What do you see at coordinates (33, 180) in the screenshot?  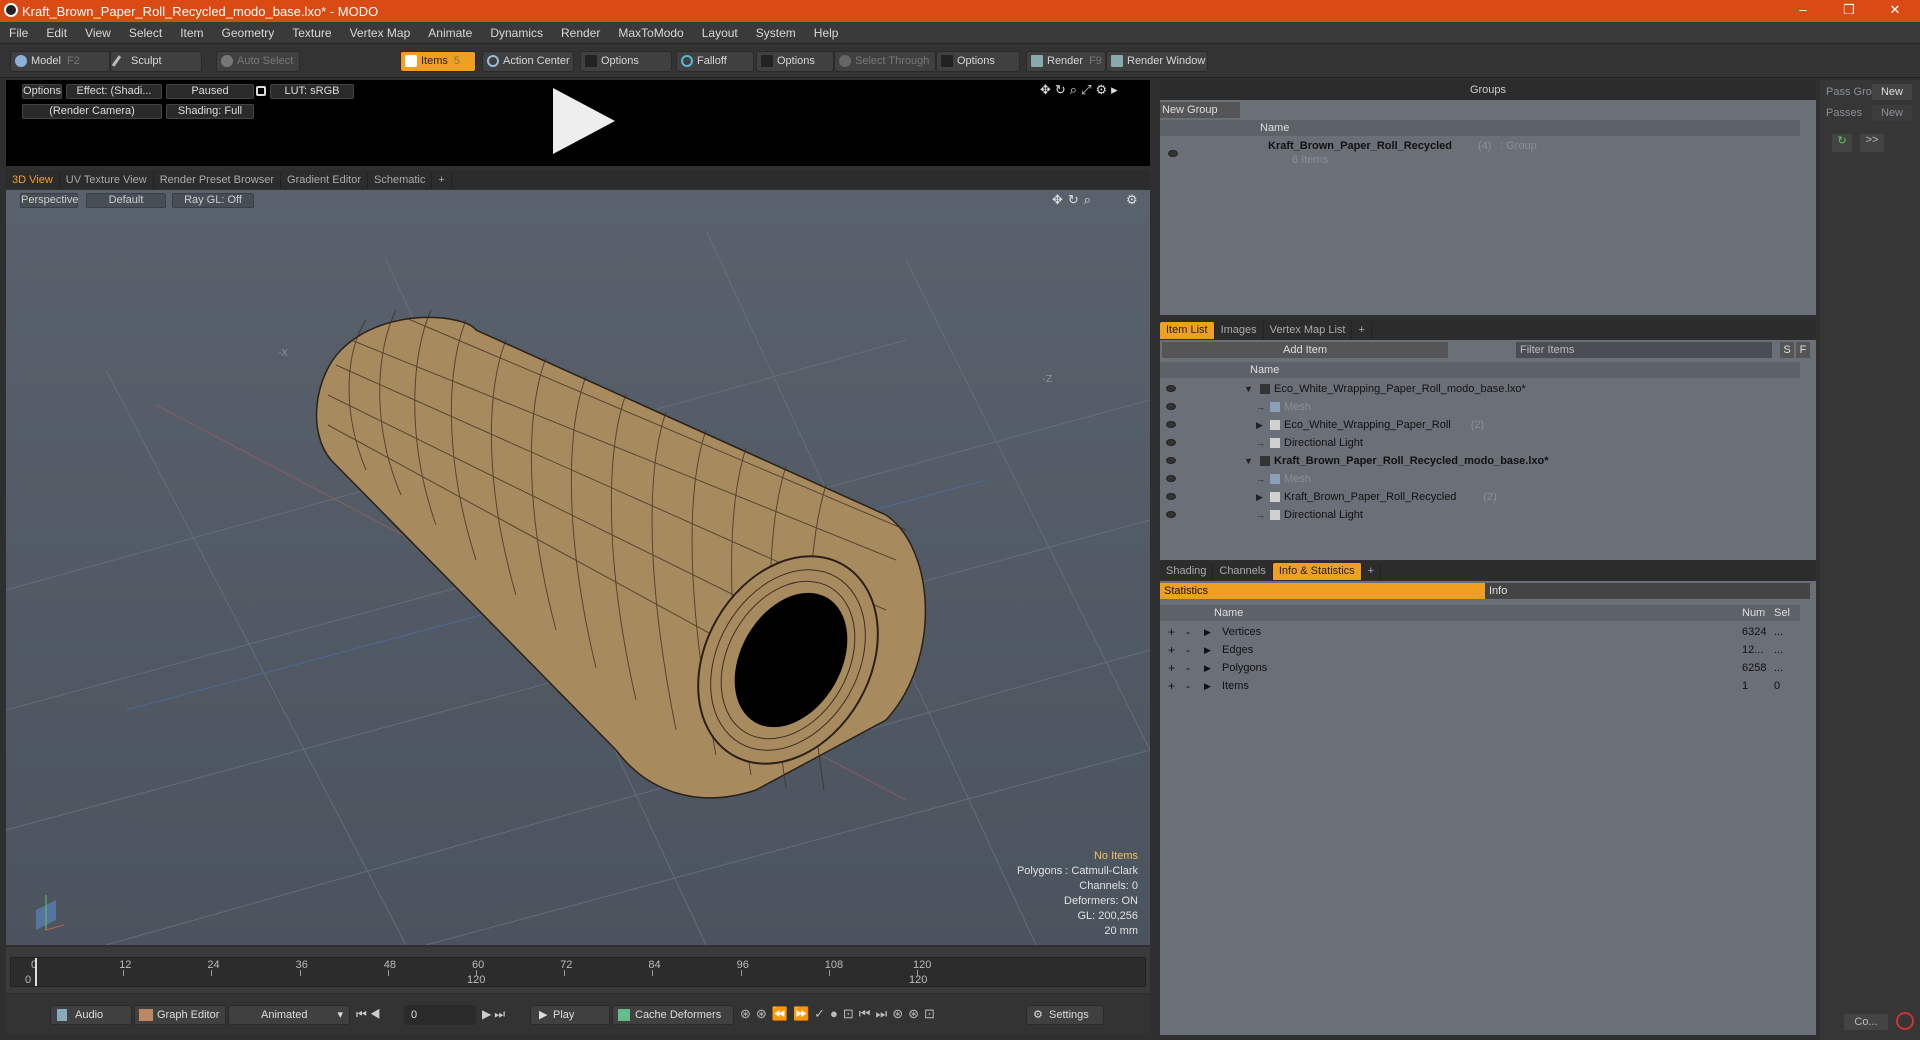 I see `tab-3d-view: 3D View` at bounding box center [33, 180].